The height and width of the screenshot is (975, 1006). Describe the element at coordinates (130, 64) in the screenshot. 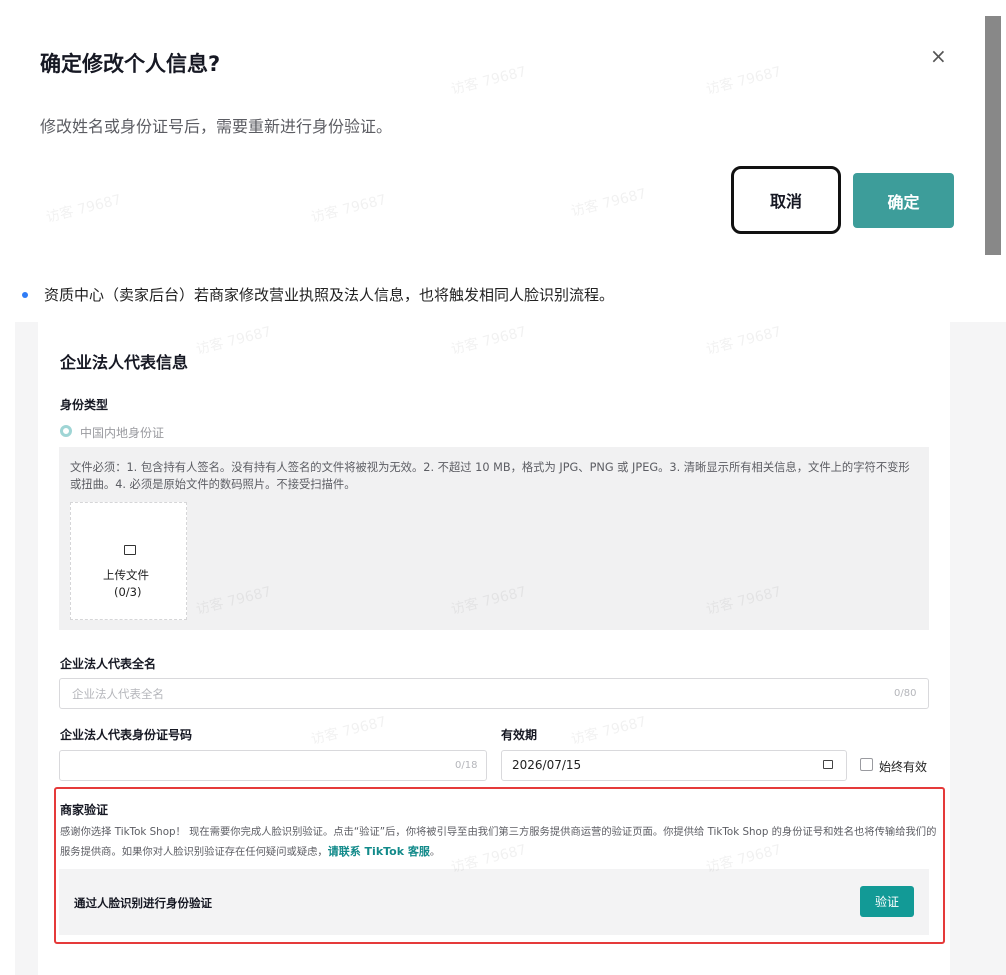

I see `dialog-title: 确定修改个人信息?` at that location.